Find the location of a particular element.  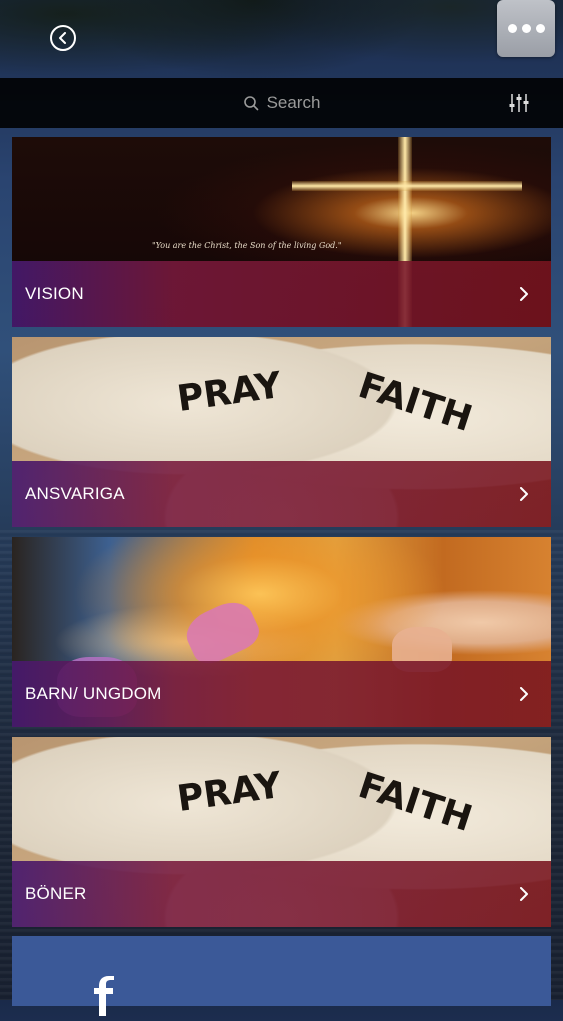

ellipsis-icon is located at coordinates (512, 28).